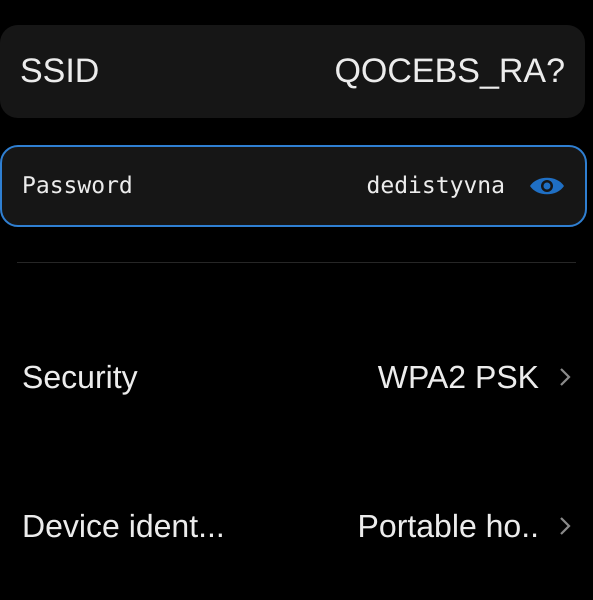  I want to click on setting-value: WPA2 PSK, so click(458, 377).